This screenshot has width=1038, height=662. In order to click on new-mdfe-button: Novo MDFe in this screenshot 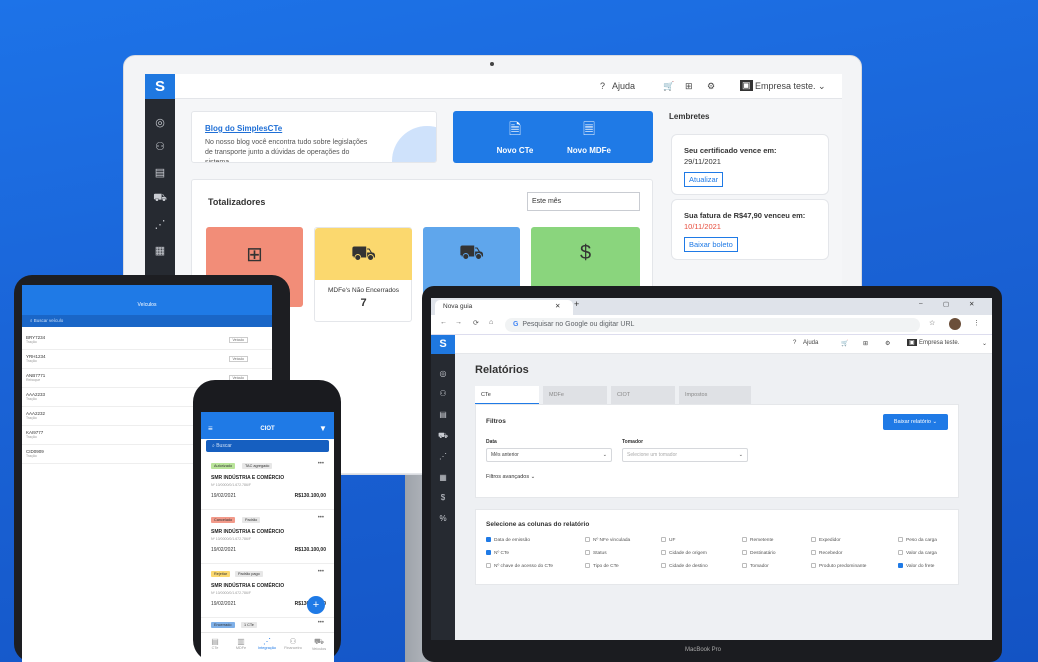, I will do `click(589, 150)`.